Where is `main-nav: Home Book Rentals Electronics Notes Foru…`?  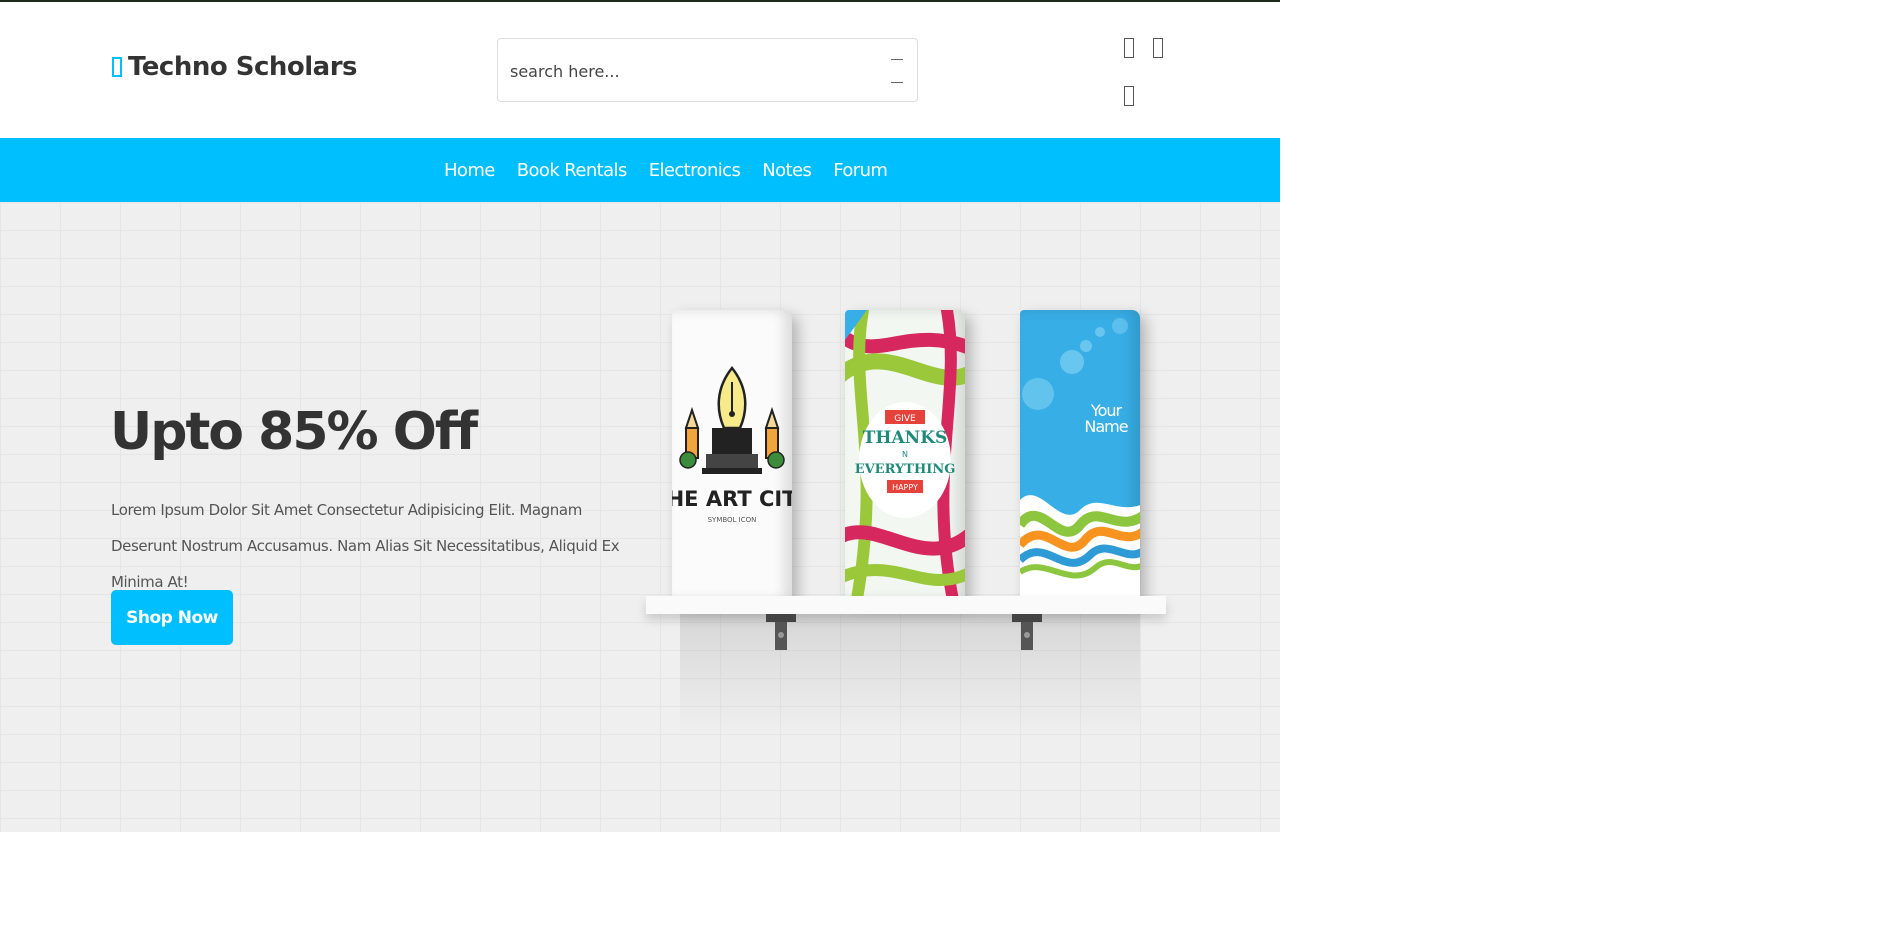 main-nav: Home Book Rentals Electronics Notes Foru… is located at coordinates (640, 170).